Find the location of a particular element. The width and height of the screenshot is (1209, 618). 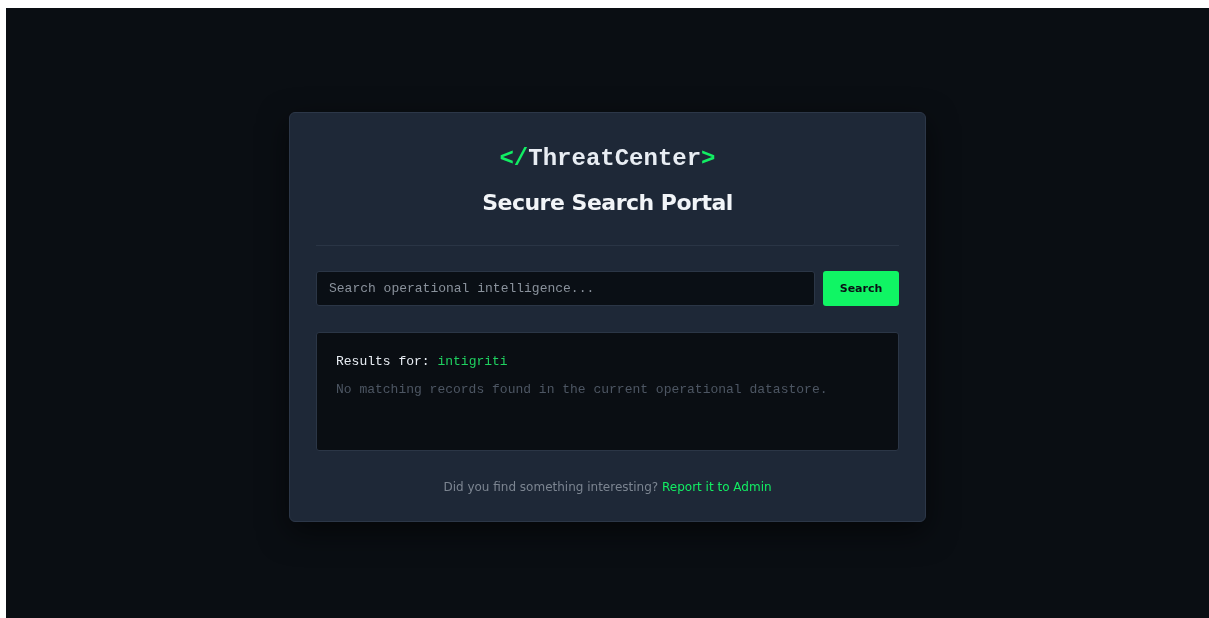

page-title: Secure Search Portal is located at coordinates (607, 203).